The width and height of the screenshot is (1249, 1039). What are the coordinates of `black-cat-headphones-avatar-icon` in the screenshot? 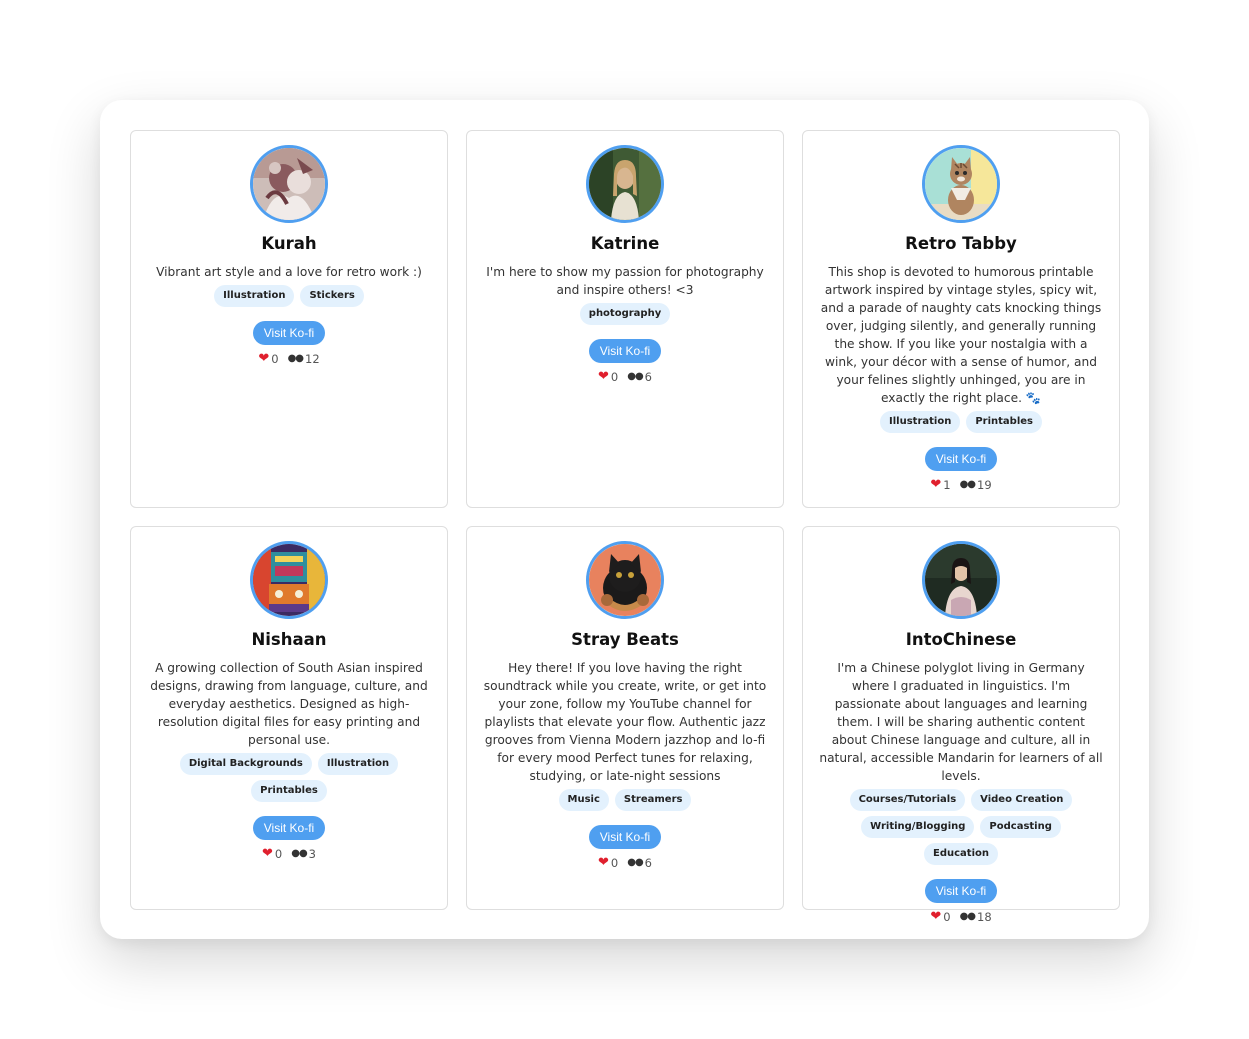 It's located at (625, 580).